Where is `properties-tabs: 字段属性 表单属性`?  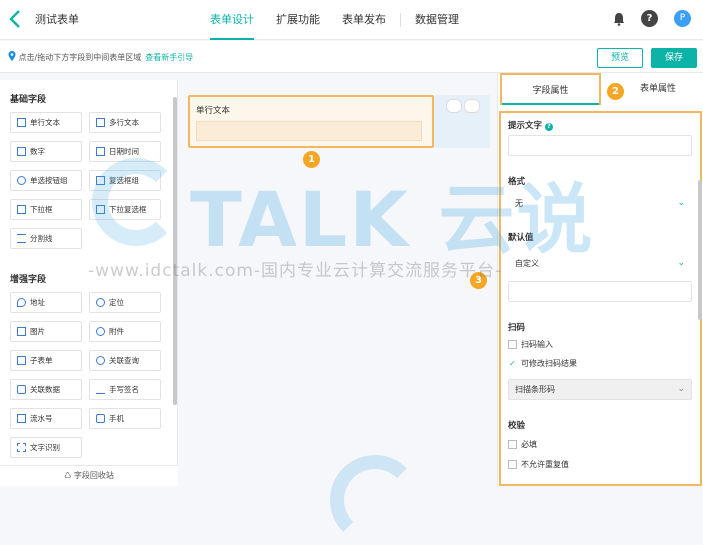
properties-tabs: 字段属性 表单属性 is located at coordinates (600, 89).